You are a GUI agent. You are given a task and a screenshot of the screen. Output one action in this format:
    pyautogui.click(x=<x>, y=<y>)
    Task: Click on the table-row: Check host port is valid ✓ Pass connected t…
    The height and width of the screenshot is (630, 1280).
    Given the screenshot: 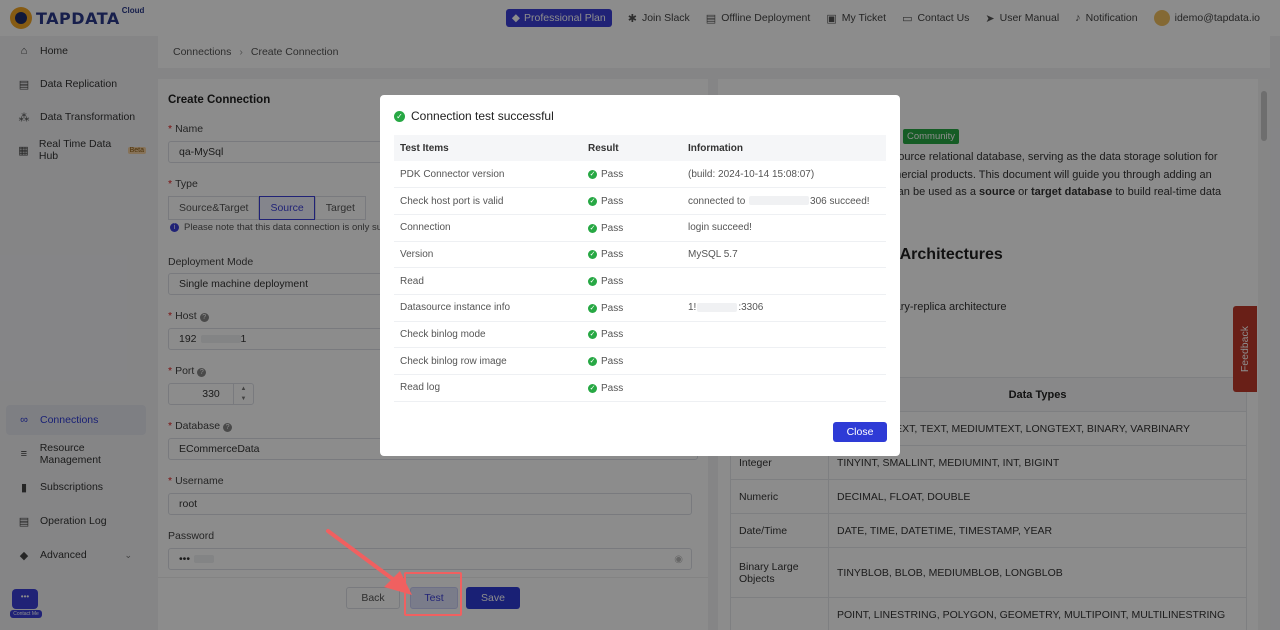 What is the action you would take?
    pyautogui.click(x=640, y=201)
    